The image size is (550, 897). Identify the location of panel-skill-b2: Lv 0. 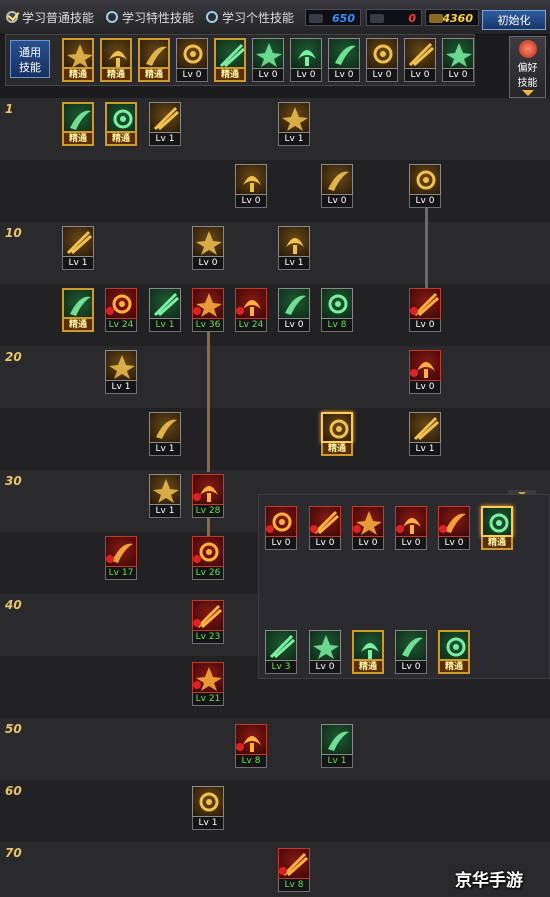
(325, 652).